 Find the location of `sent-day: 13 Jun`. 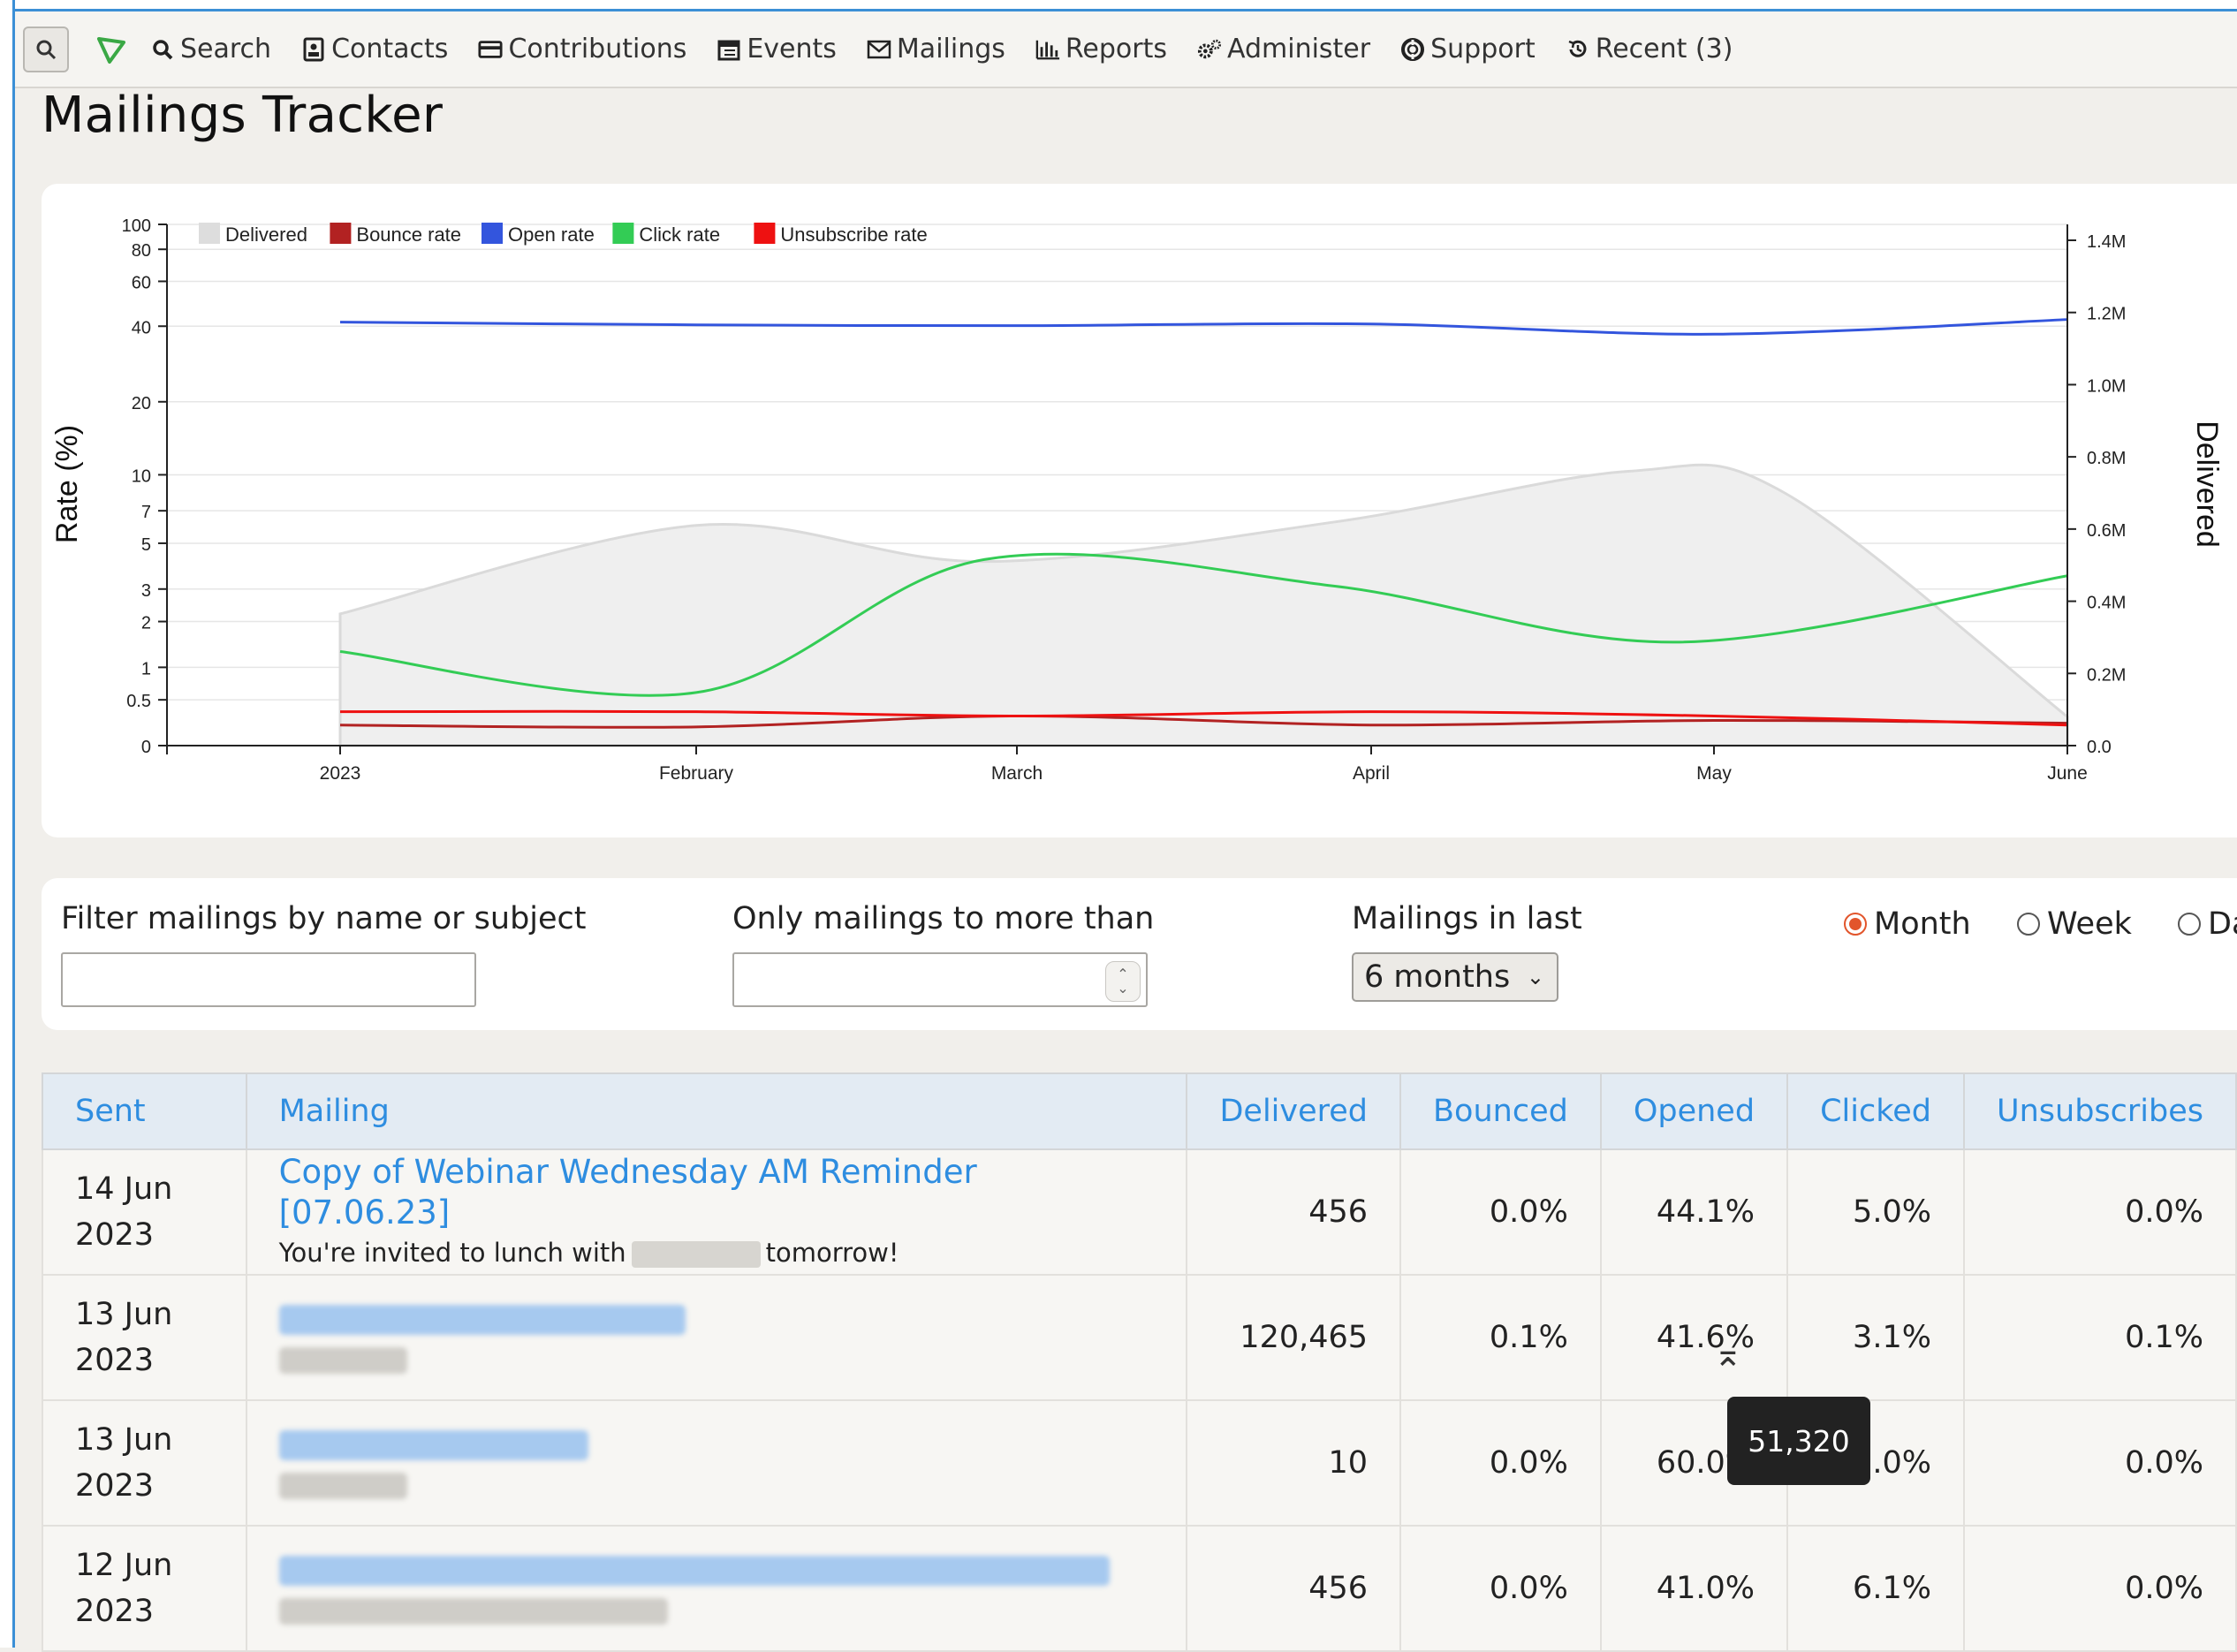

sent-day: 13 Jun is located at coordinates (124, 1314).